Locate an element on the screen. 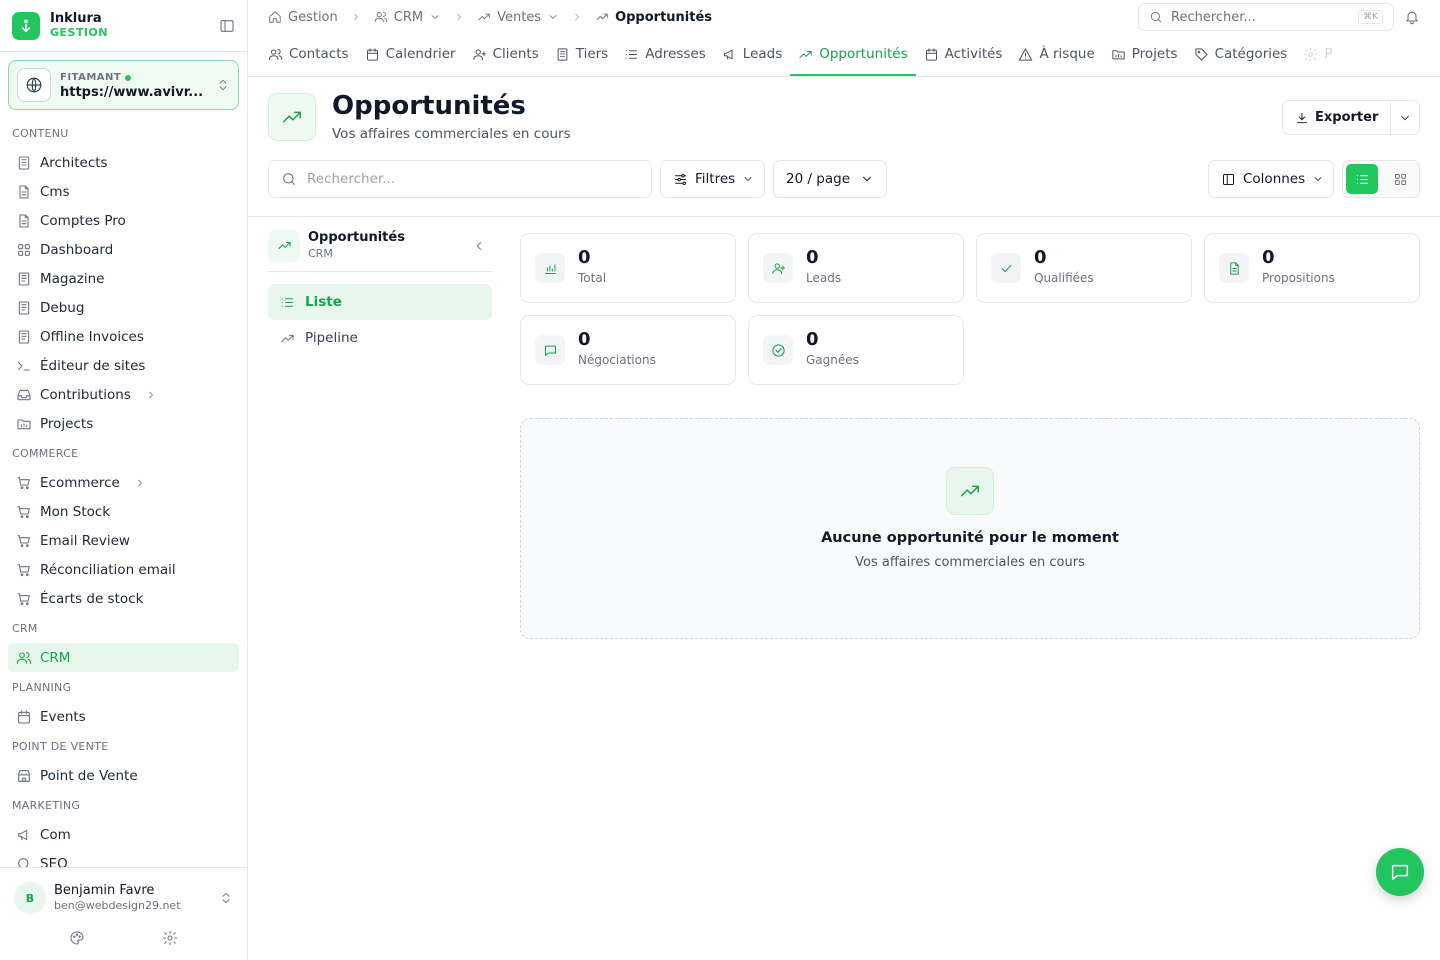  sidebar-item-contributions: Contributions is located at coordinates (119, 394).